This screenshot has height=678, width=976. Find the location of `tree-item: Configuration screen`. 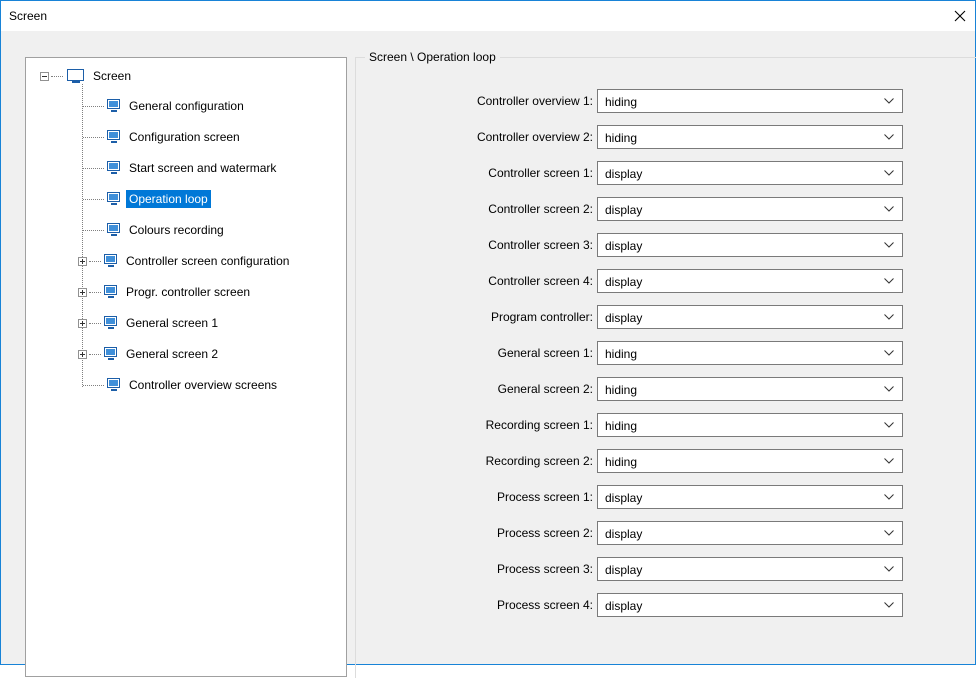

tree-item: Configuration screen is located at coordinates (134, 137).